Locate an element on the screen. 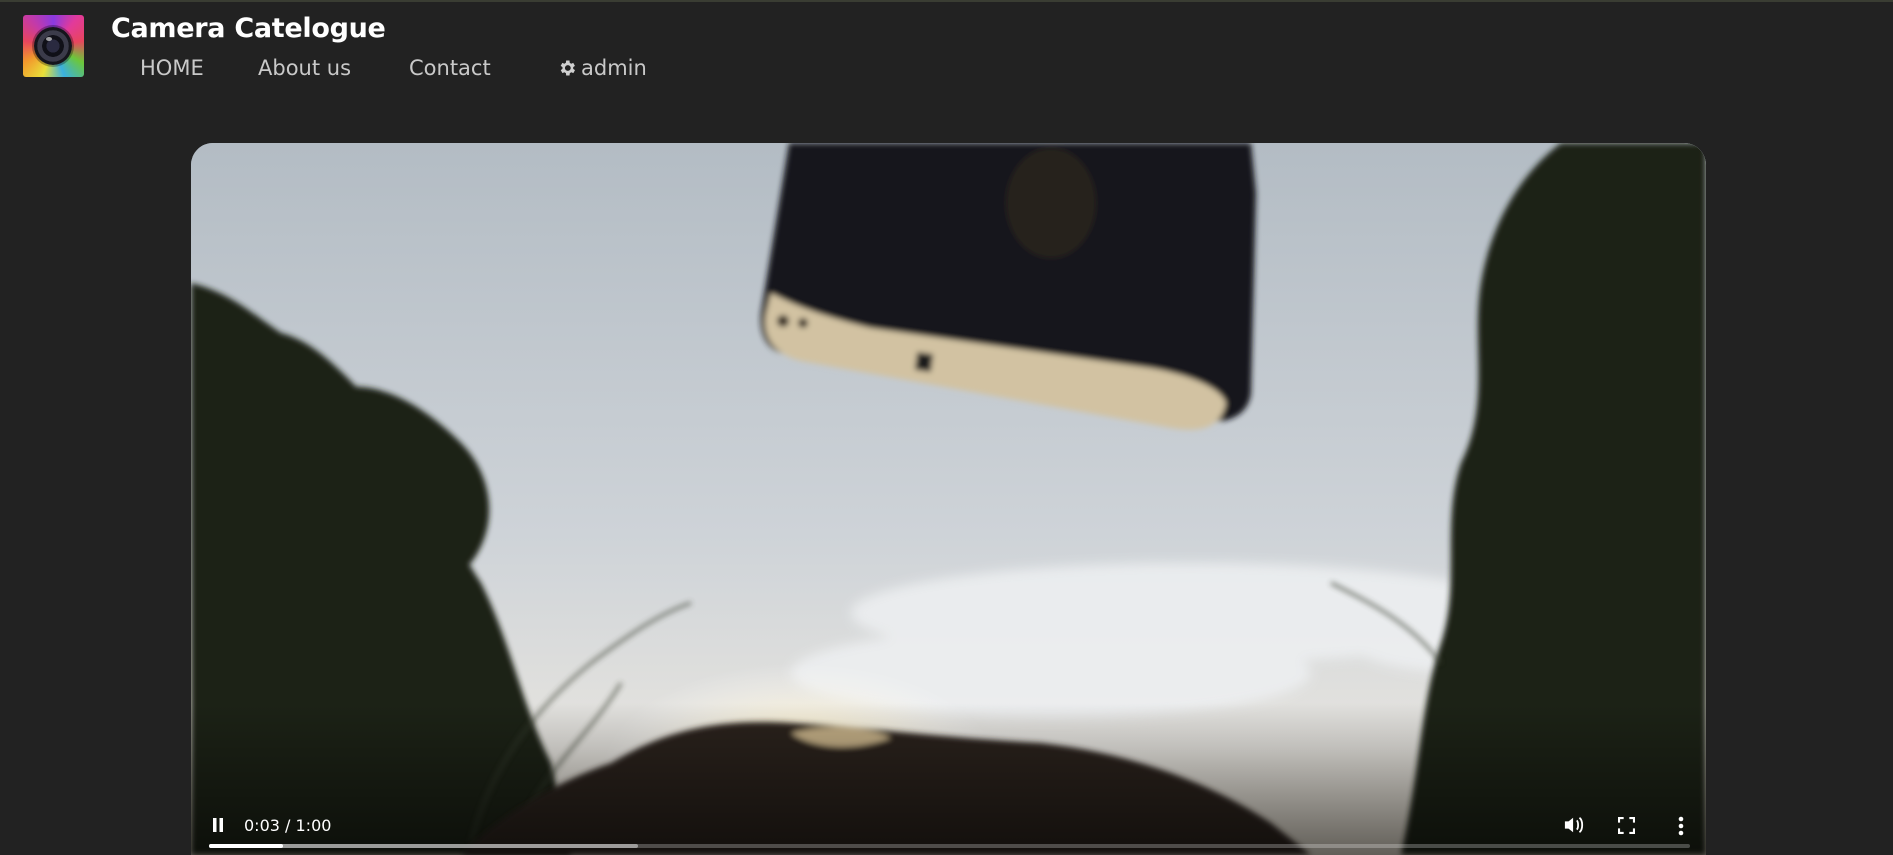 The width and height of the screenshot is (1893, 855). played-bar is located at coordinates (246, 846).